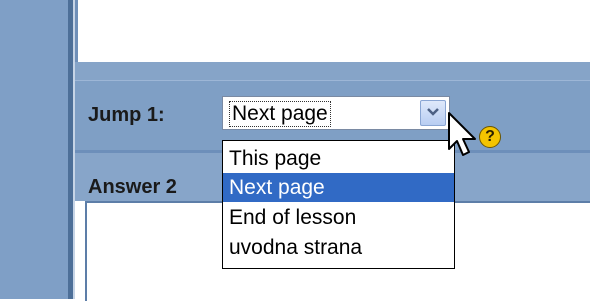 This screenshot has height=301, width=590. I want to click on mouse-pointer-icon, so click(462, 134).